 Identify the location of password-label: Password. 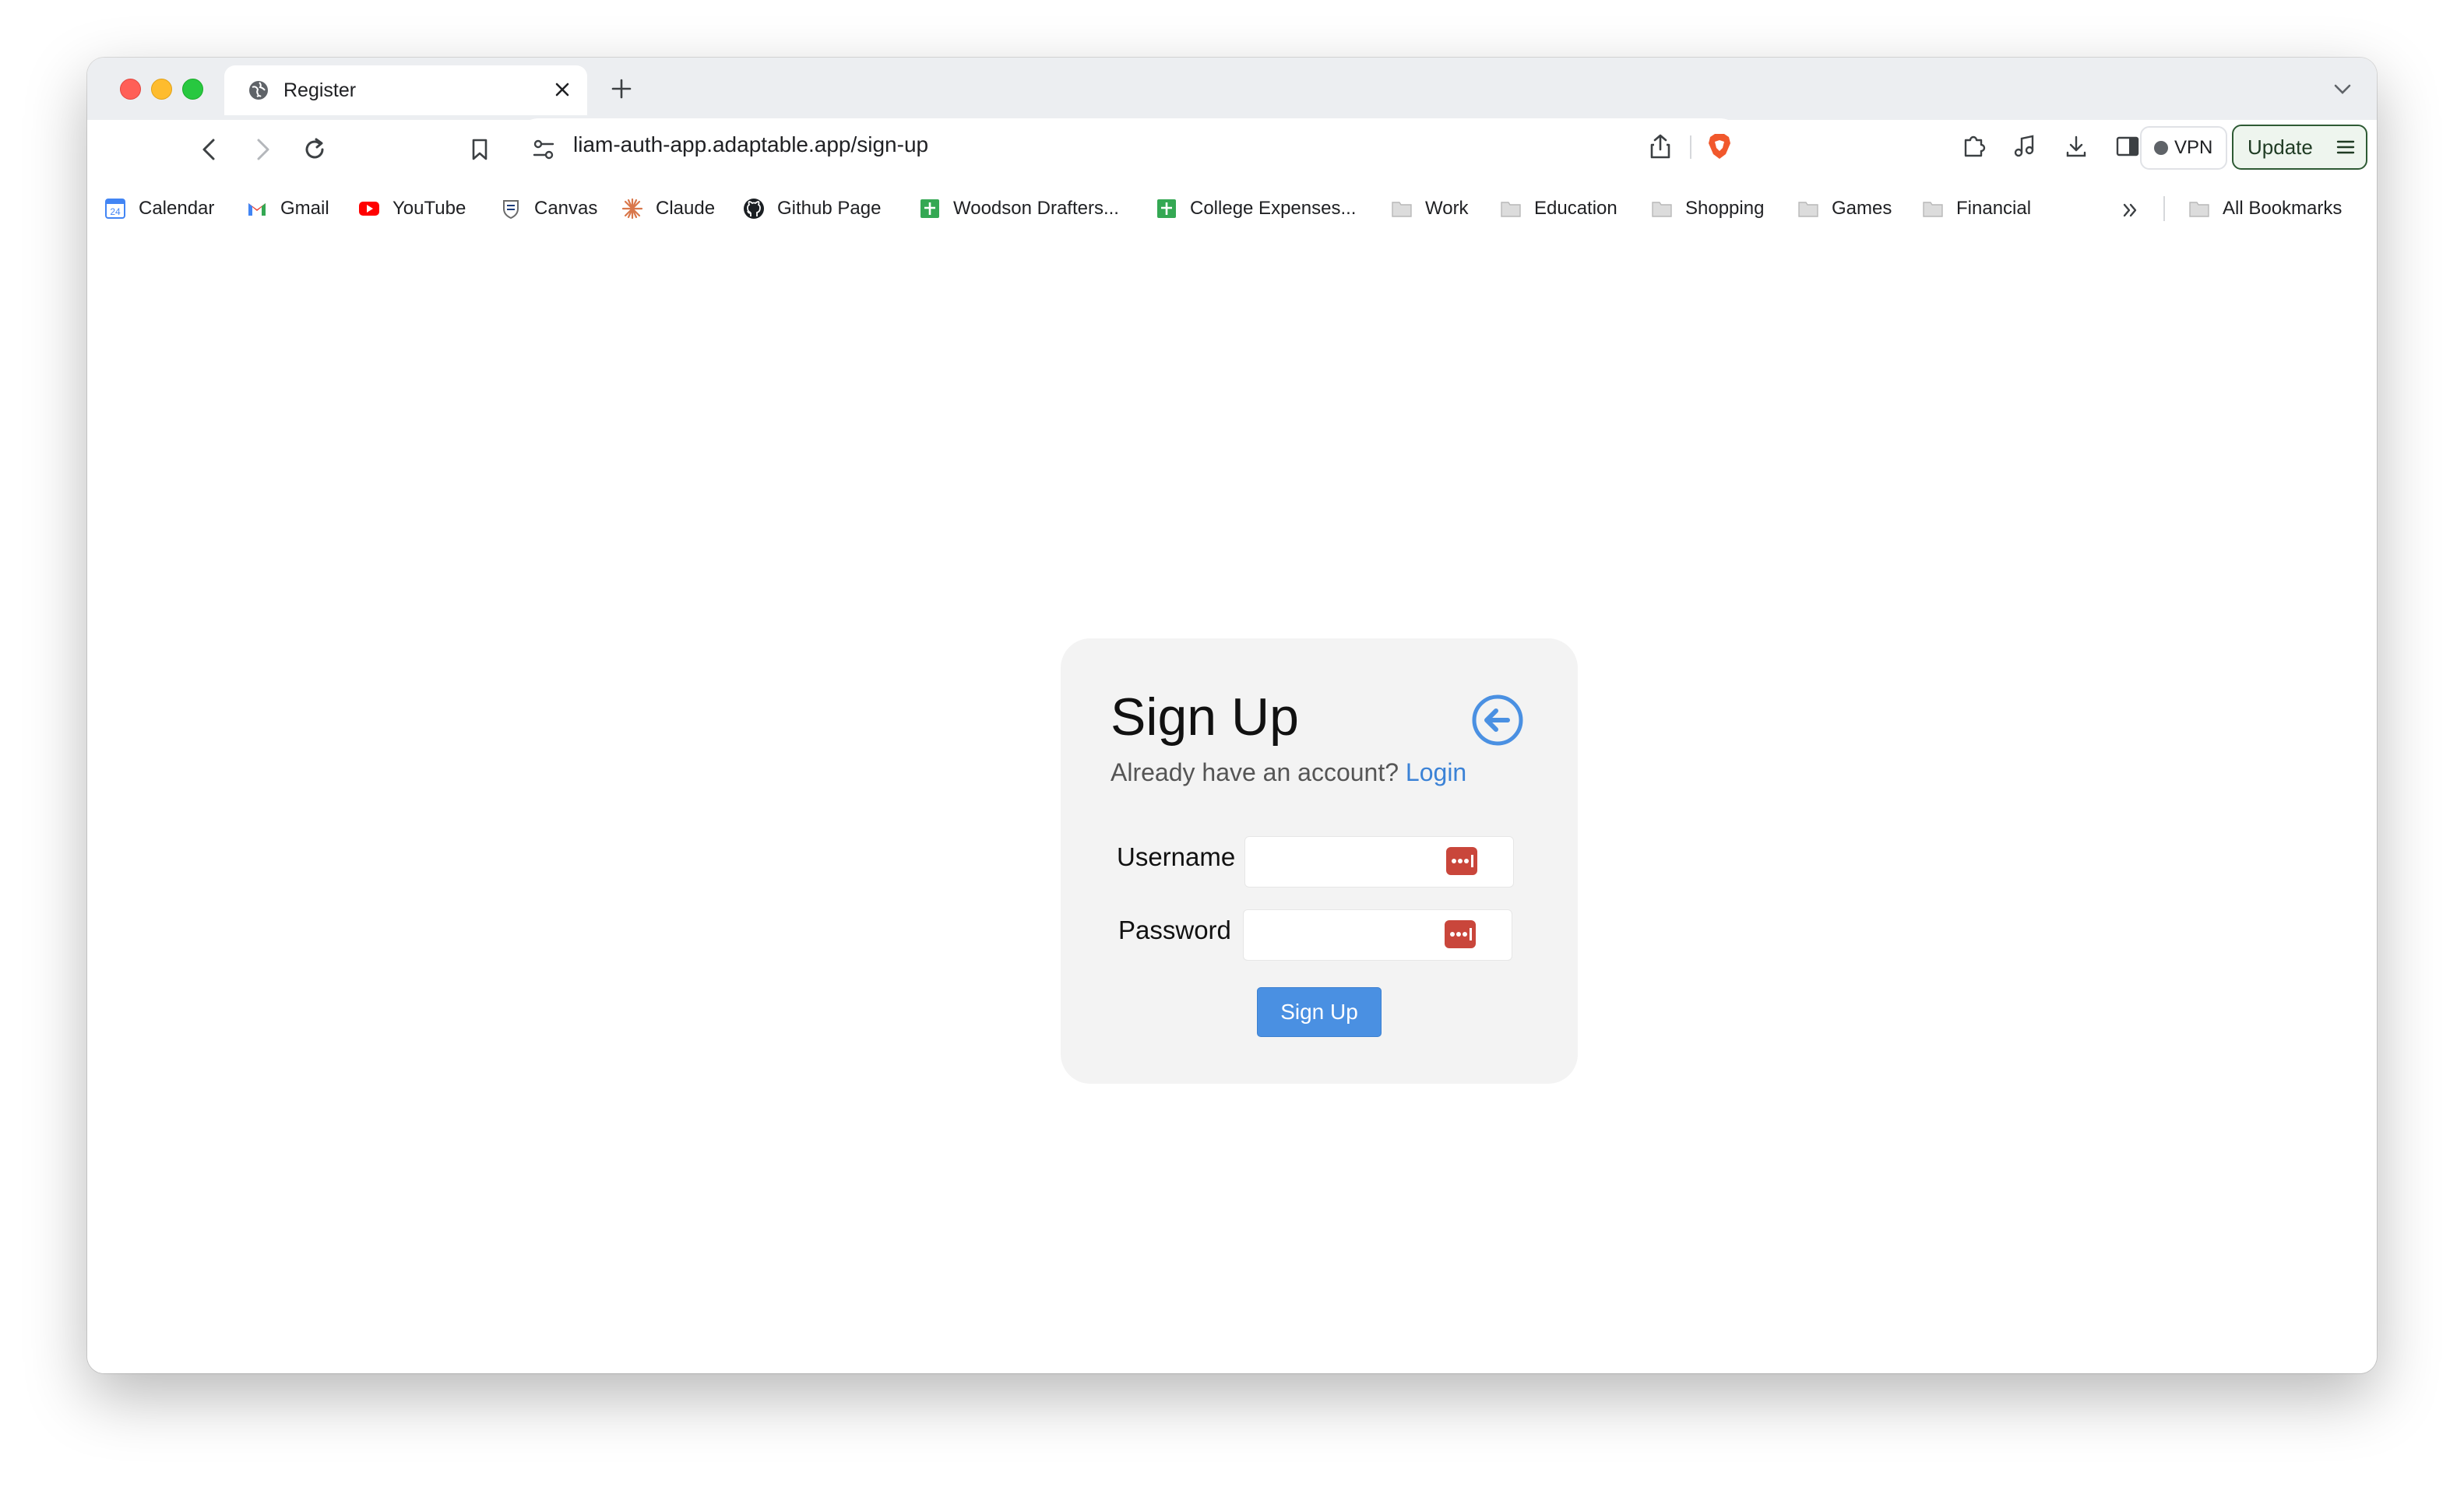
(1174, 930).